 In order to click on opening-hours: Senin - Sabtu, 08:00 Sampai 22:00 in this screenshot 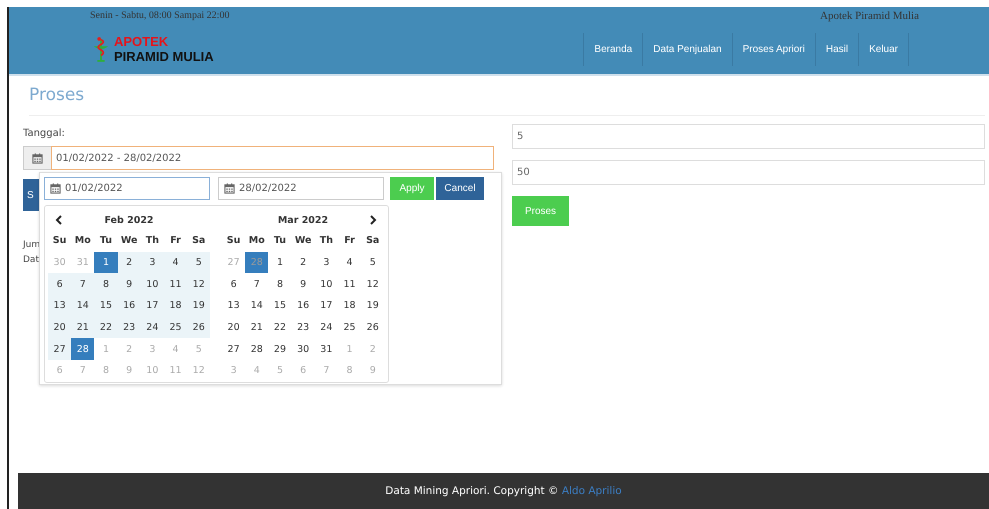, I will do `click(160, 15)`.